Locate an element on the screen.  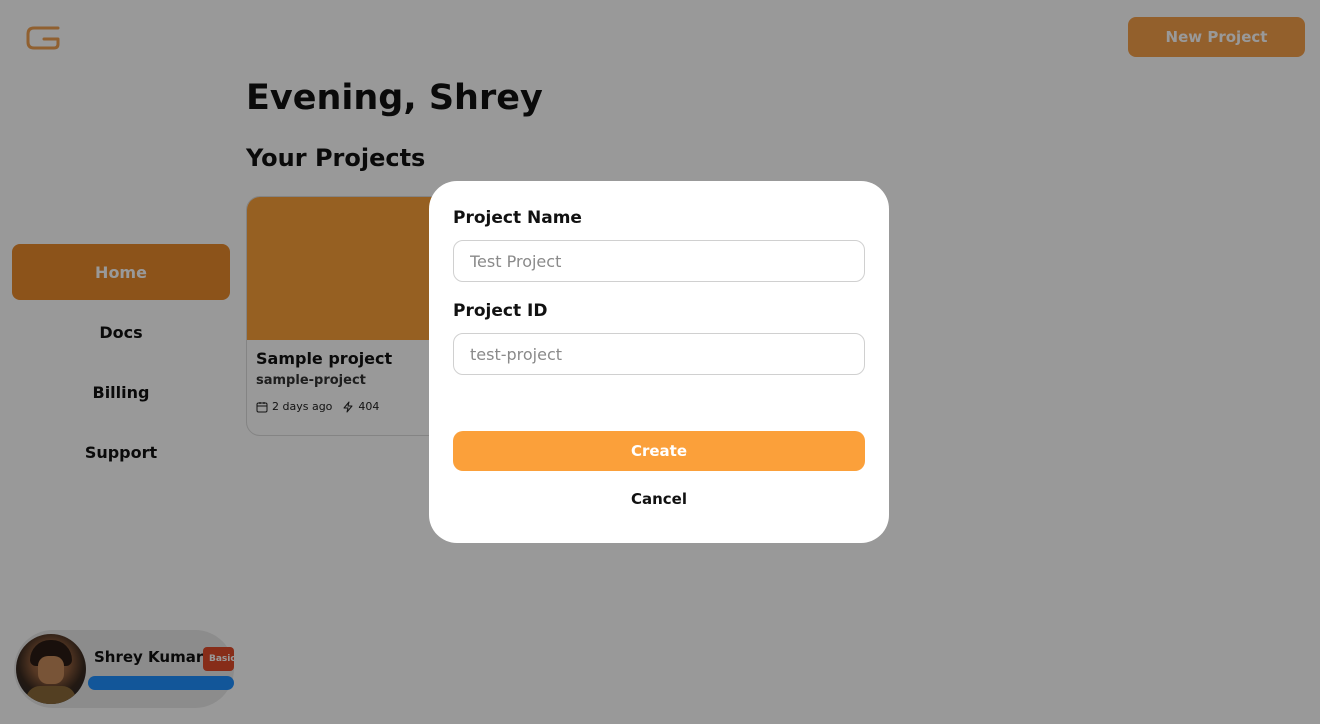
project-name-input is located at coordinates (659, 261).